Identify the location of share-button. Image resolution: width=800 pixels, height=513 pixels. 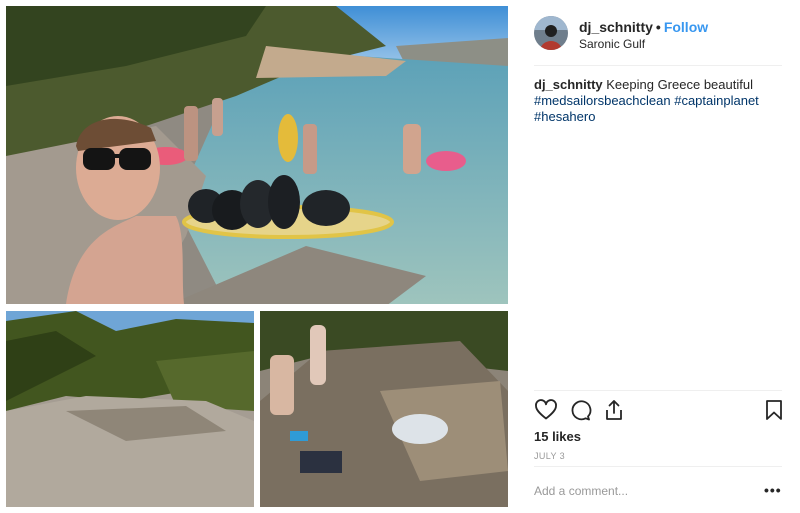
(614, 410).